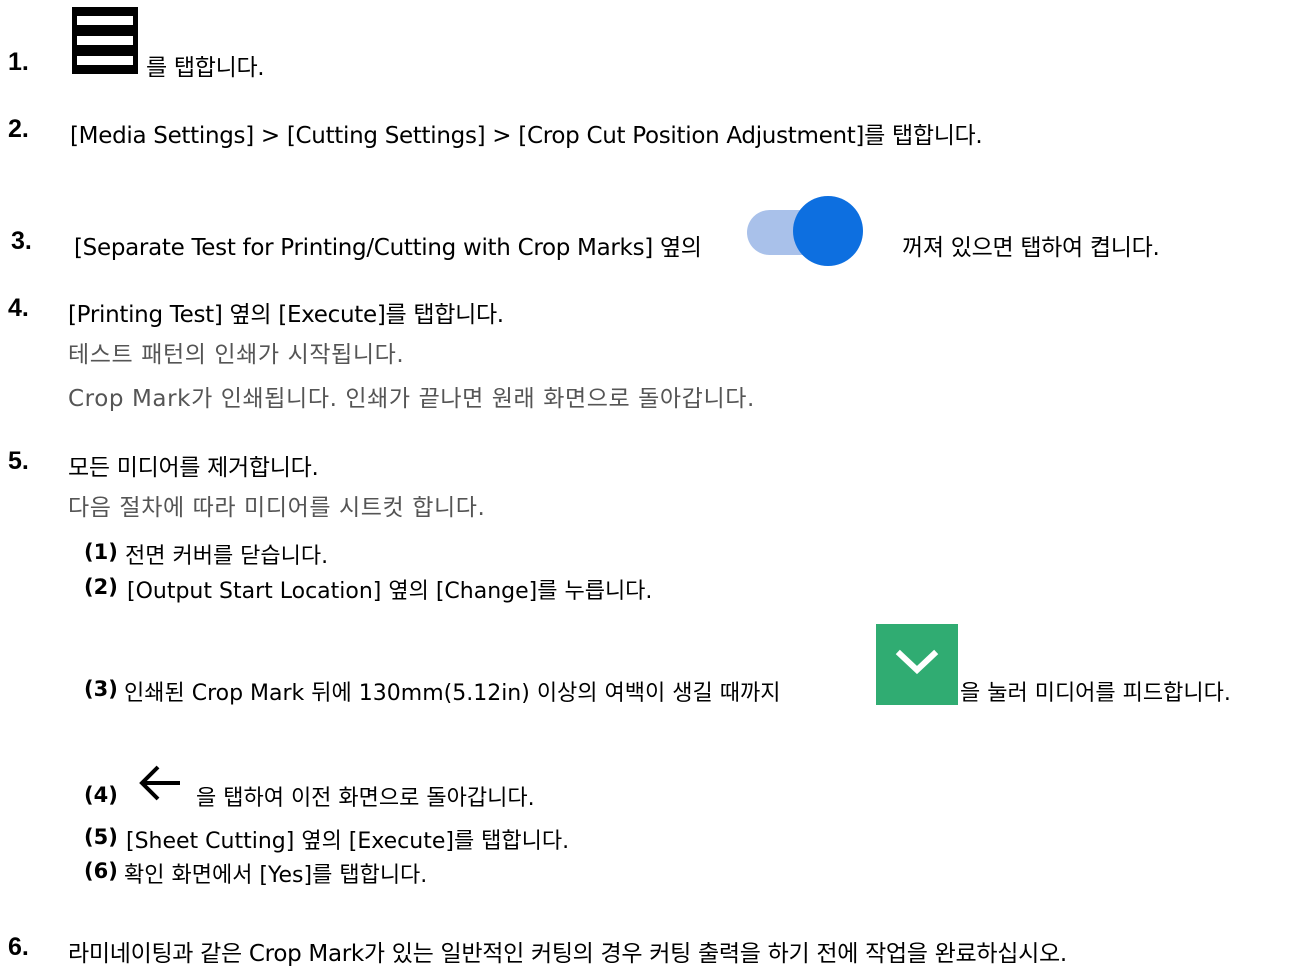  I want to click on step-1-number: 1., so click(18, 62).